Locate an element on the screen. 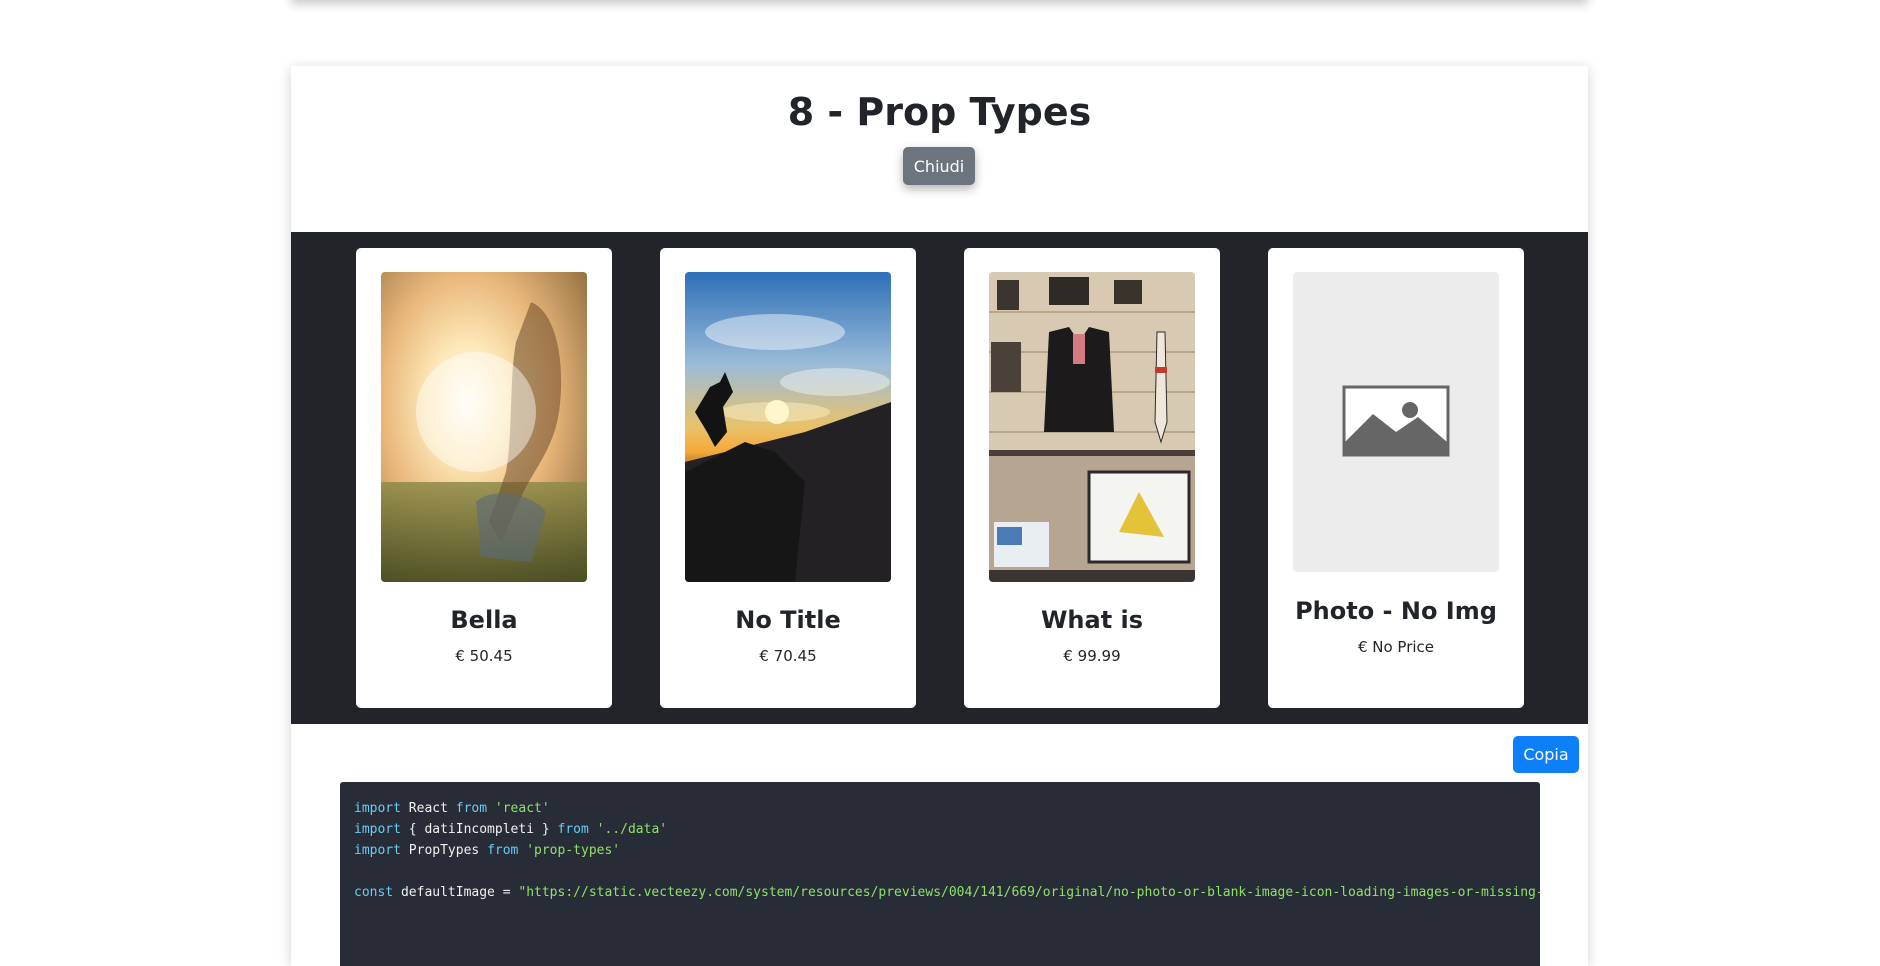 The height and width of the screenshot is (966, 1880). clothing-store-wall-photo is located at coordinates (1092, 427).